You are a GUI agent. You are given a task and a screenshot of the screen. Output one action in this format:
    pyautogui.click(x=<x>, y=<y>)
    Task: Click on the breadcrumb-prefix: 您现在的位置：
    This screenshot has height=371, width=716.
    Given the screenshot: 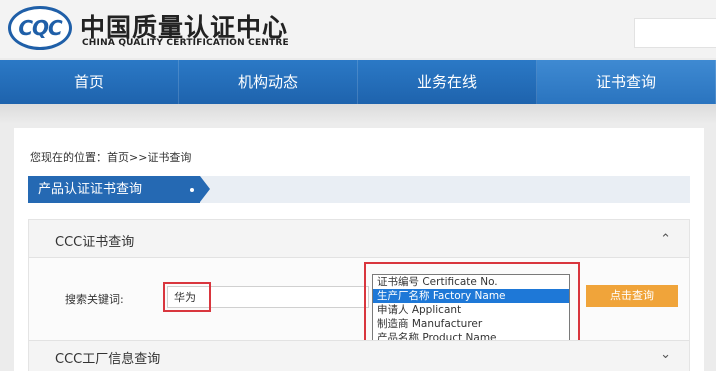 What is the action you would take?
    pyautogui.click(x=68, y=157)
    